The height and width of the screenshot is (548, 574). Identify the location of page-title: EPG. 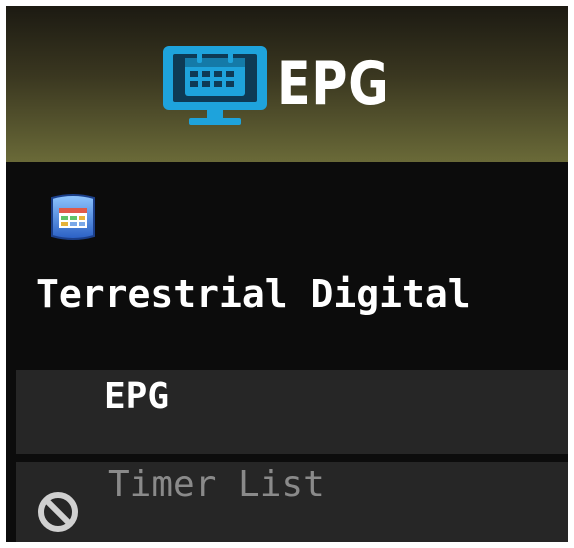
(333, 84).